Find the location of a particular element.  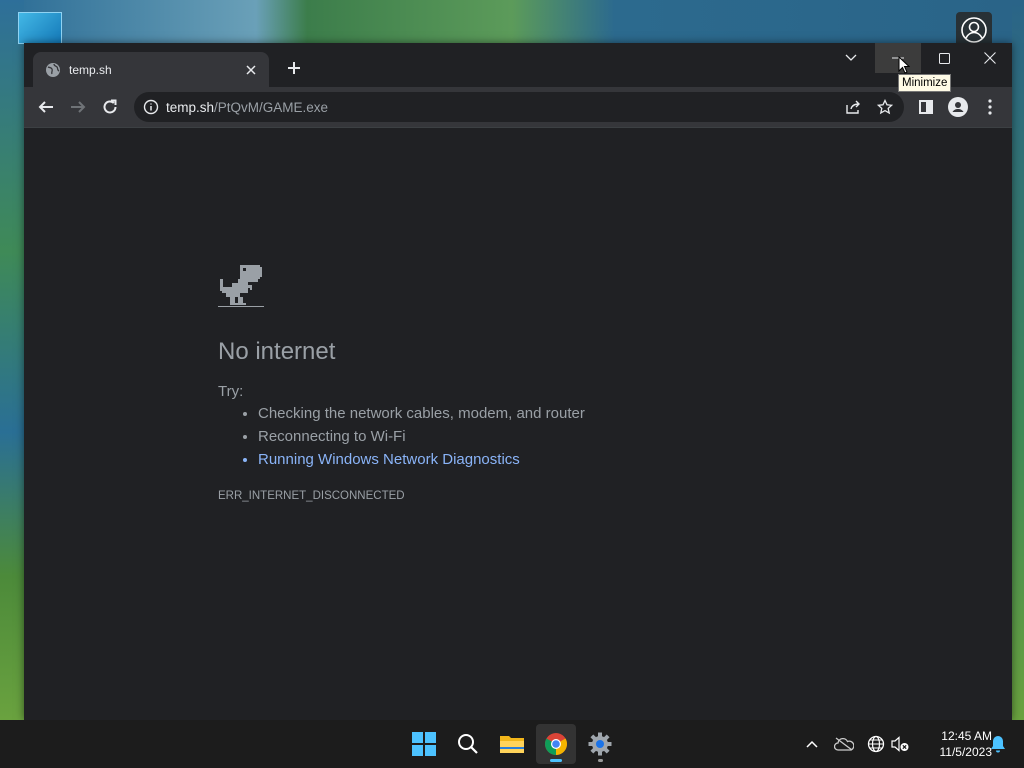

file-explorer-button is located at coordinates (512, 744).